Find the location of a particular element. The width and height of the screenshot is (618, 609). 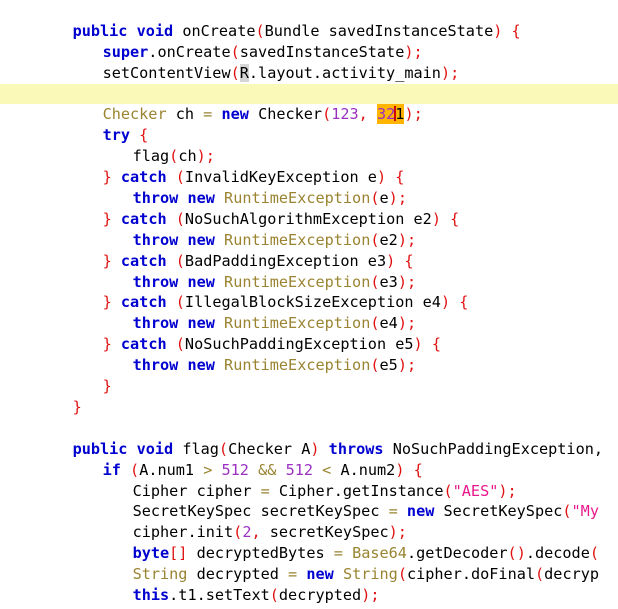

code-line-blank is located at coordinates (309, 407).